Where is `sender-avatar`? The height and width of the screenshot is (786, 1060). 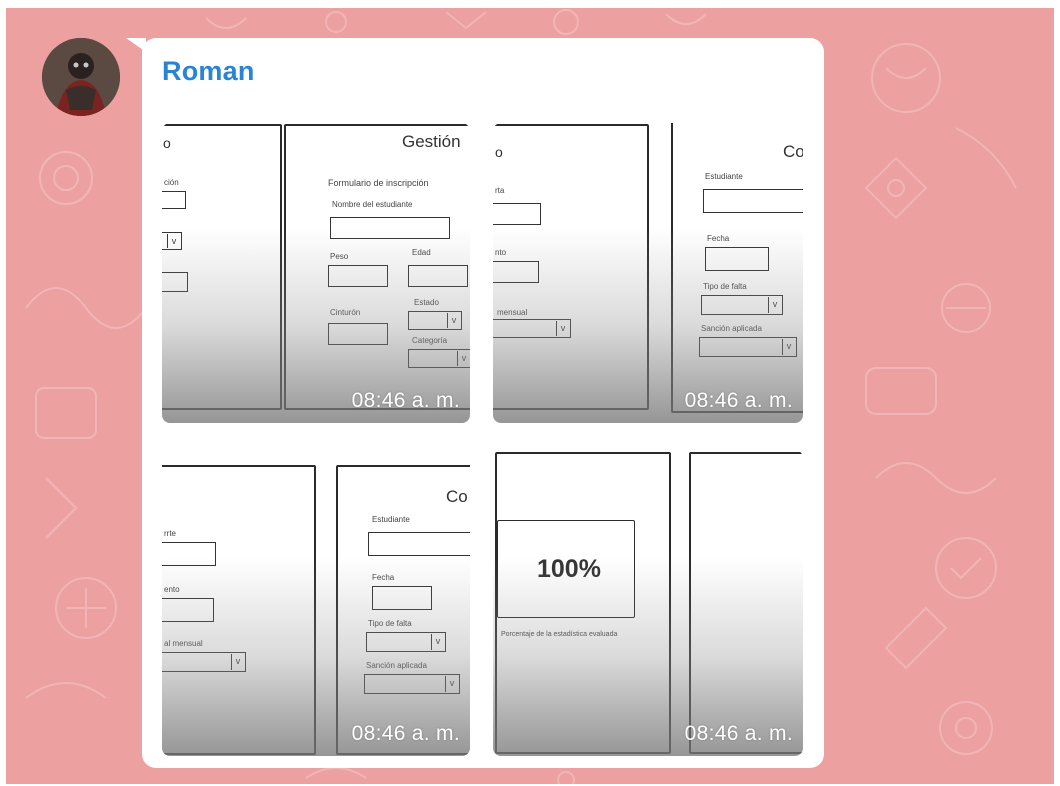 sender-avatar is located at coordinates (81, 77).